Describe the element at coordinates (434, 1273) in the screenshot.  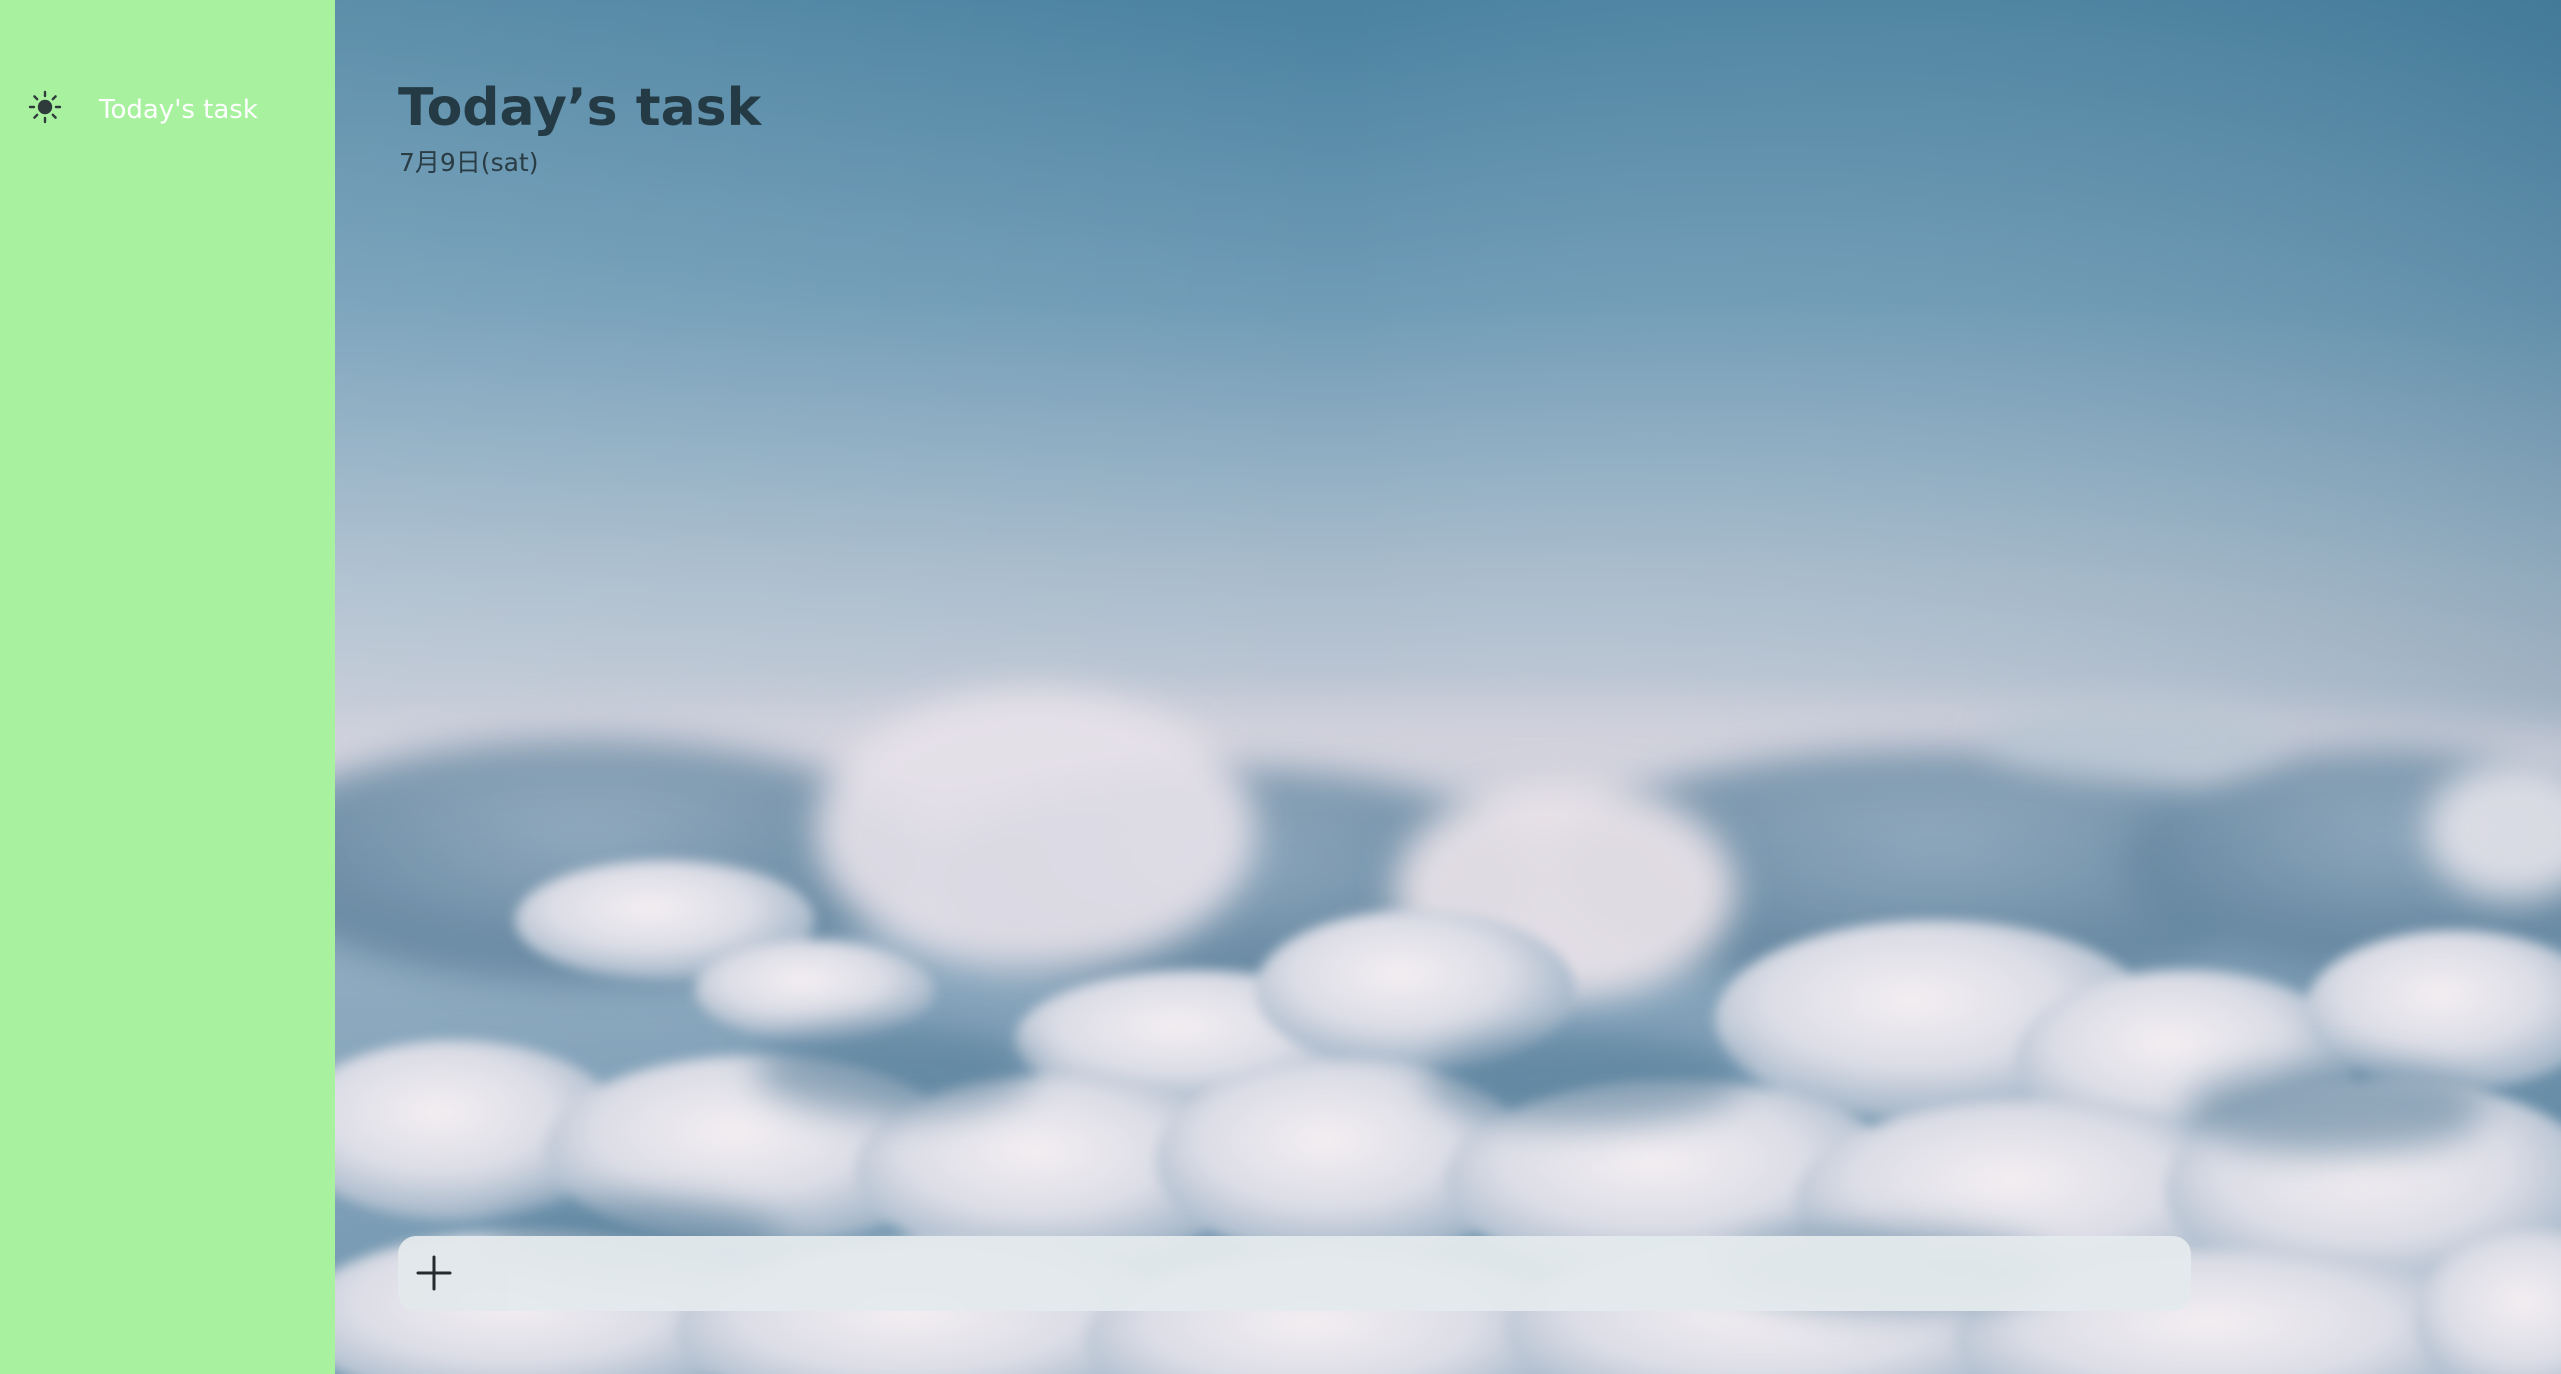
I see `plus-icon` at that location.